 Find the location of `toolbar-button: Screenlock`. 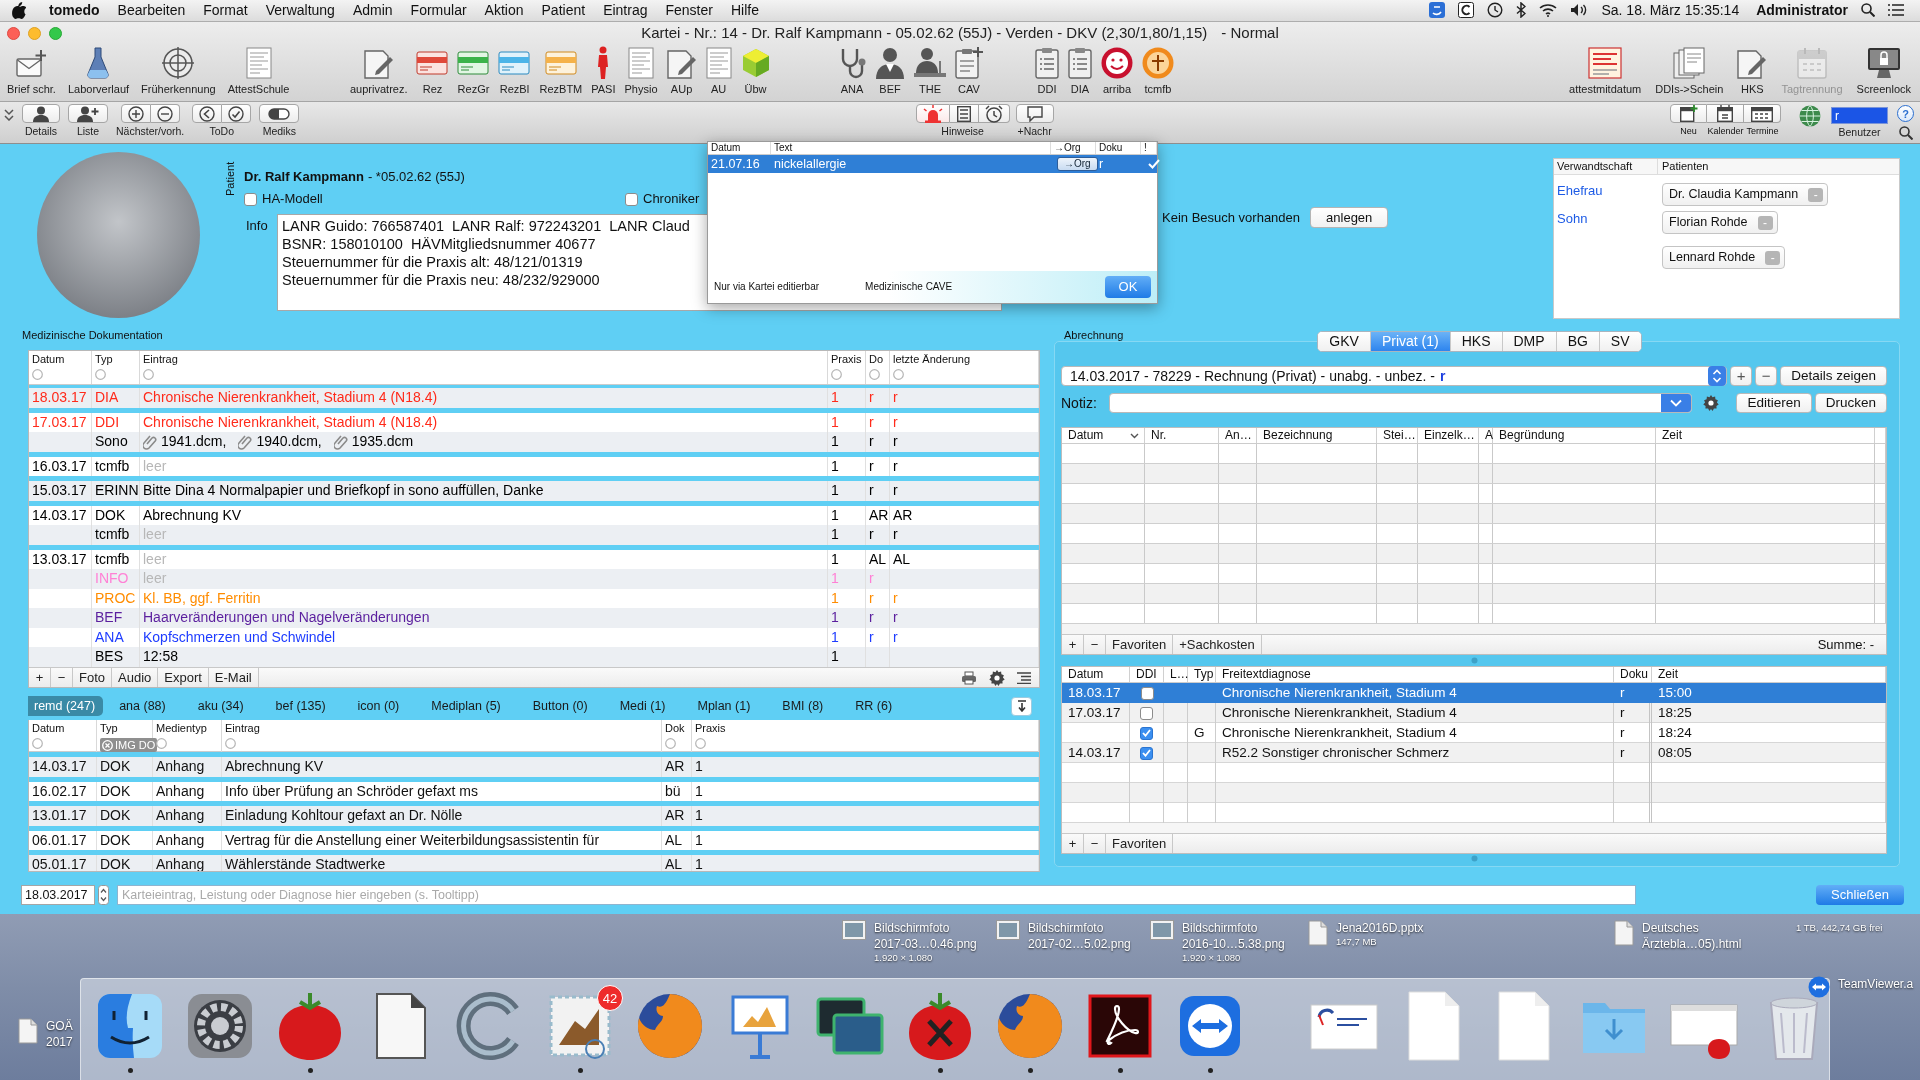

toolbar-button: Screenlock is located at coordinates (1883, 71).